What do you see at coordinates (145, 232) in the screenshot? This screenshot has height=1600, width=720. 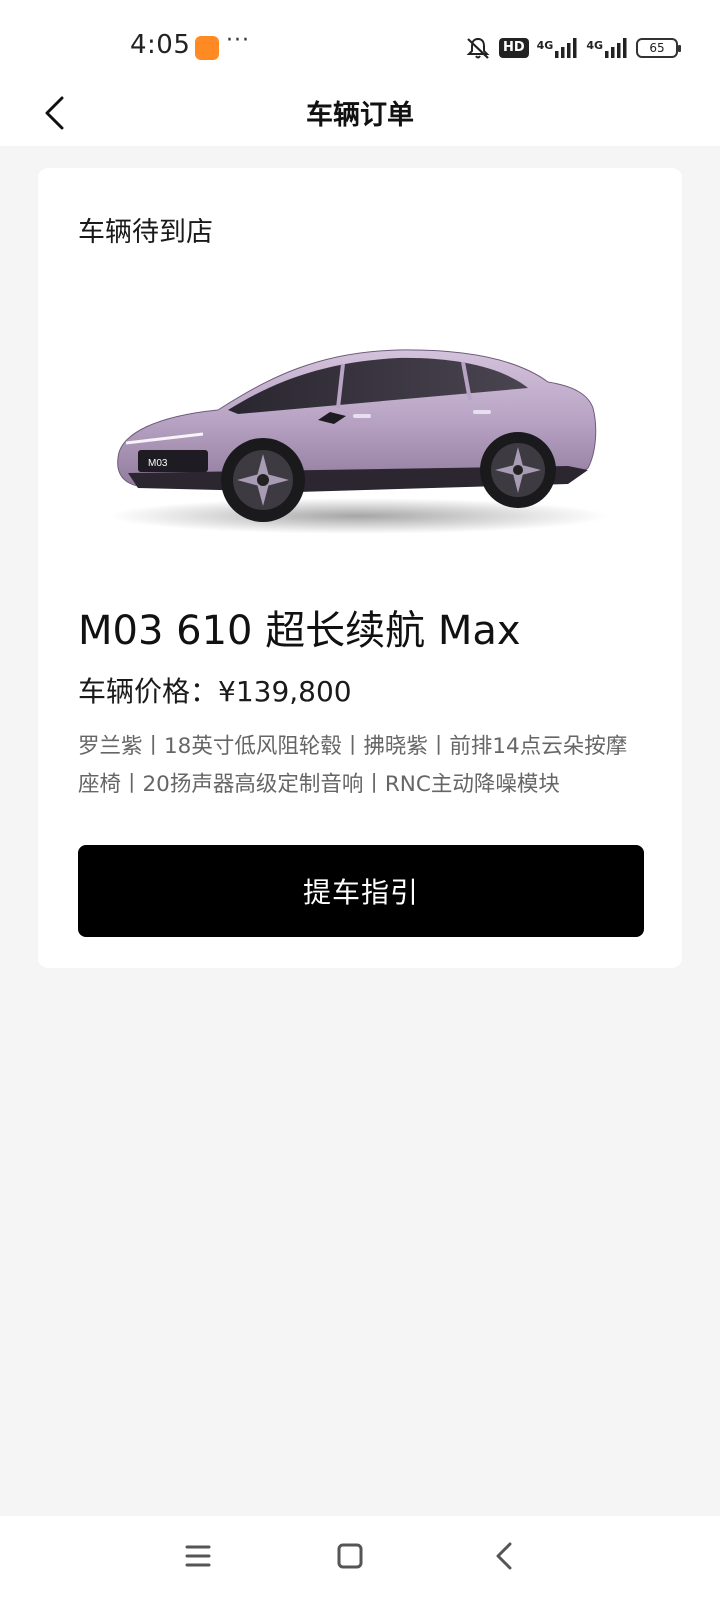 I see `order-status: 车辆待到店` at bounding box center [145, 232].